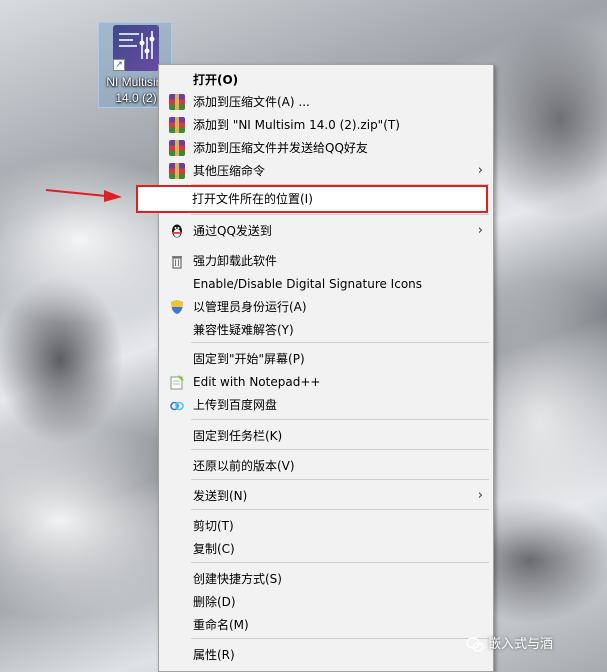 Image resolution: width=607 pixels, height=672 pixels. Describe the element at coordinates (326, 231) in the screenshot. I see `menu-item-6: 通过QQ发送到 ›` at that location.